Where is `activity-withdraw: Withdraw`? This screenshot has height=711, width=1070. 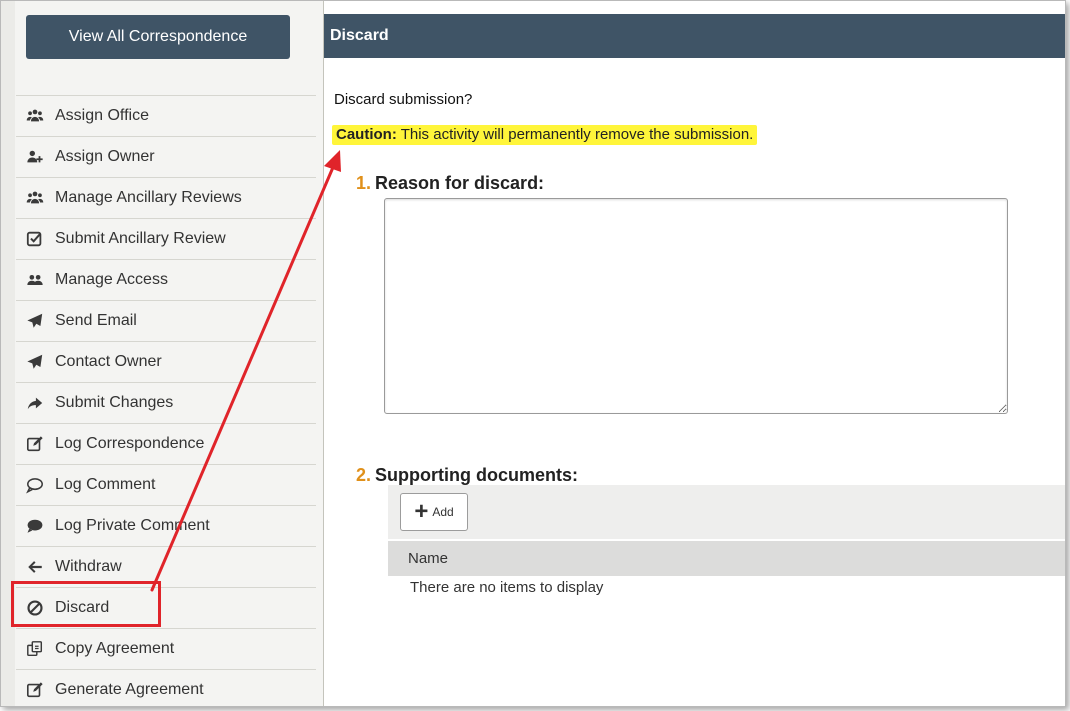 activity-withdraw: Withdraw is located at coordinates (166, 566).